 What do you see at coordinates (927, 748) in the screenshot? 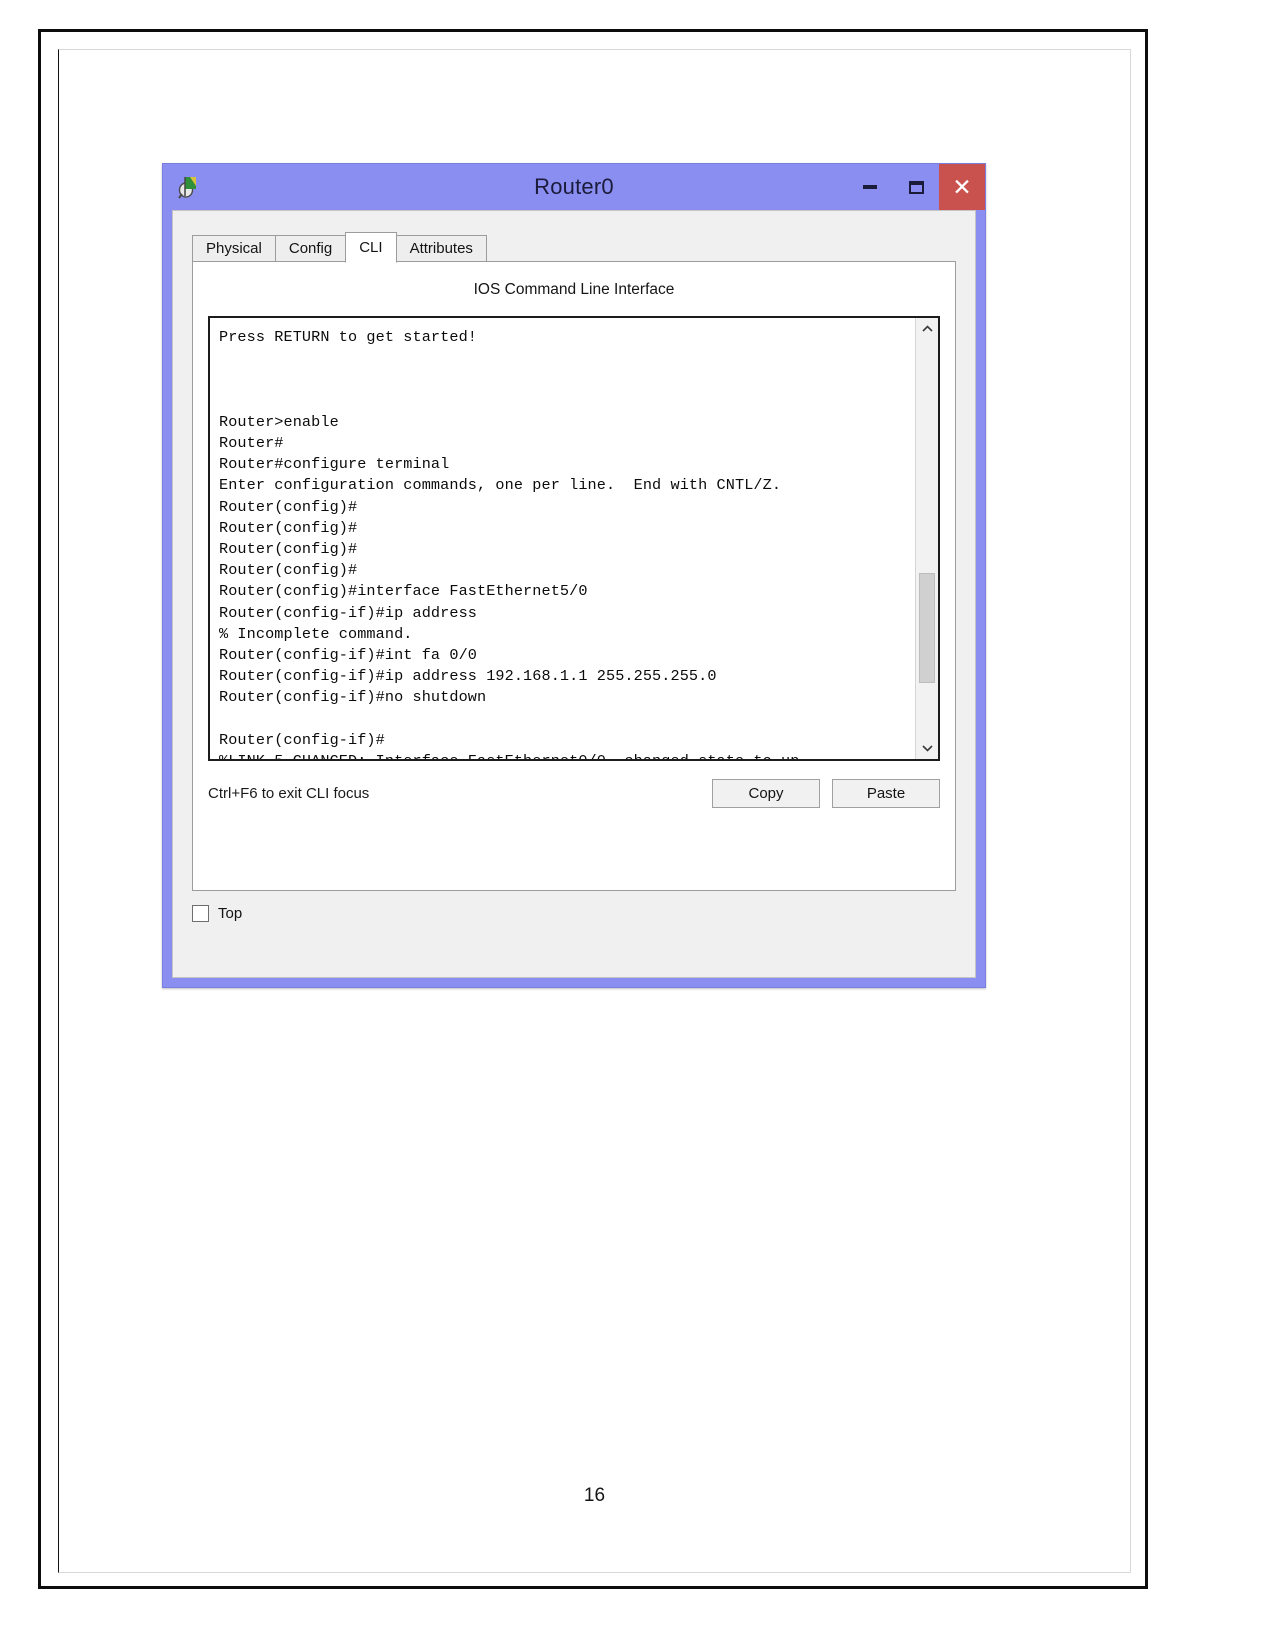
I see `scroll-down-icon` at bounding box center [927, 748].